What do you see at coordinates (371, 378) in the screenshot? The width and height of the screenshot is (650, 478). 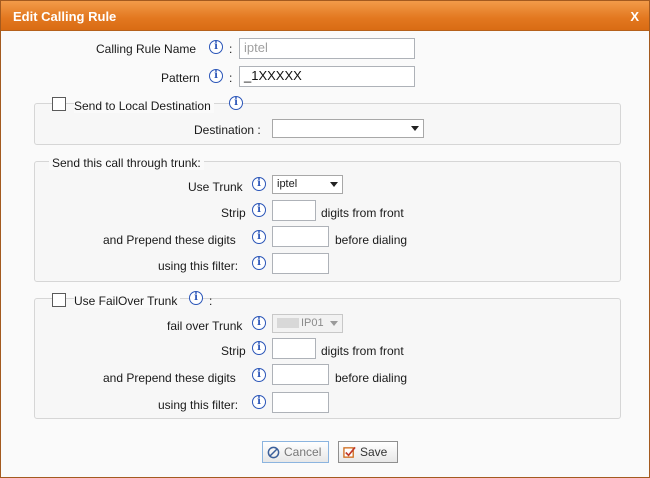 I see `failover-prepend-suffix-label: before dialing` at bounding box center [371, 378].